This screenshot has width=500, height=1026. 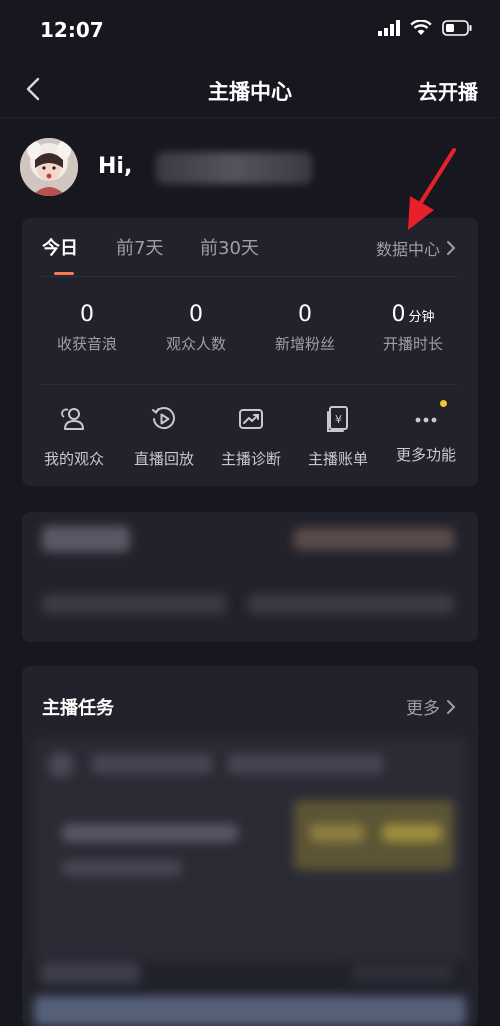 What do you see at coordinates (251, 436) in the screenshot?
I see `tool-diagnosis: 主播诊断` at bounding box center [251, 436].